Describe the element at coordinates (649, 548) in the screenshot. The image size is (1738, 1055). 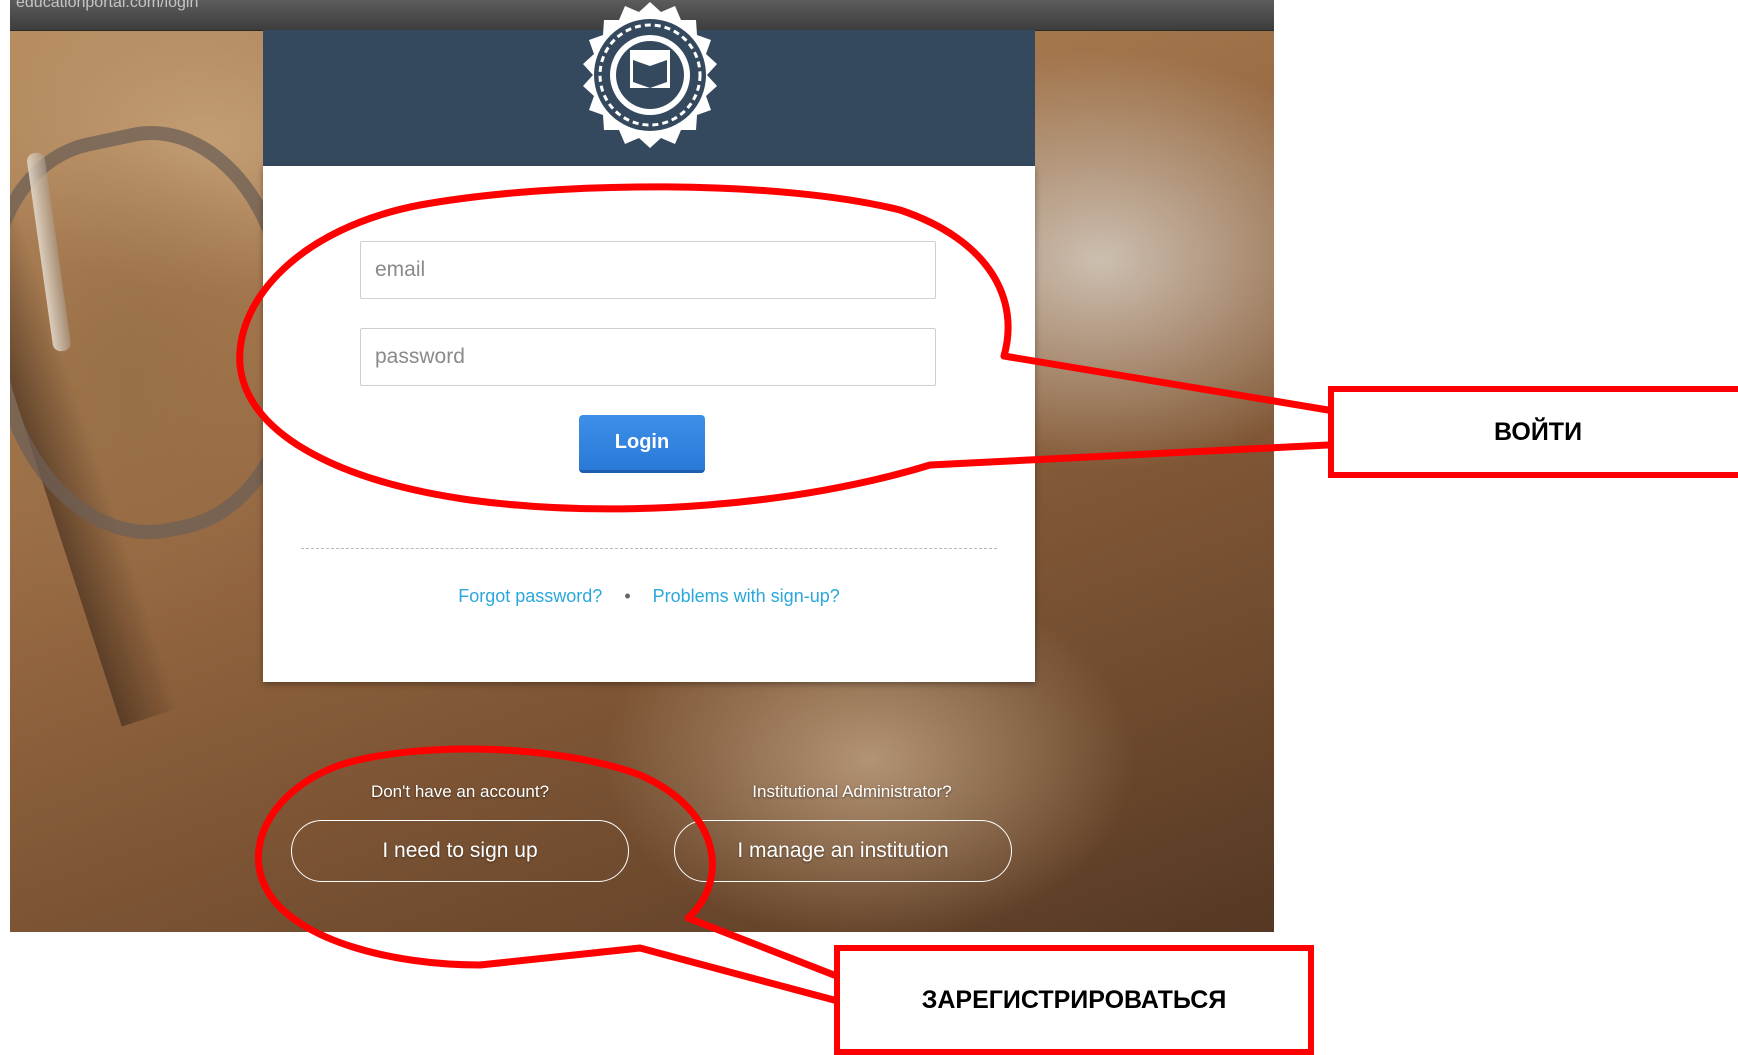
I see `dashed-divider` at that location.